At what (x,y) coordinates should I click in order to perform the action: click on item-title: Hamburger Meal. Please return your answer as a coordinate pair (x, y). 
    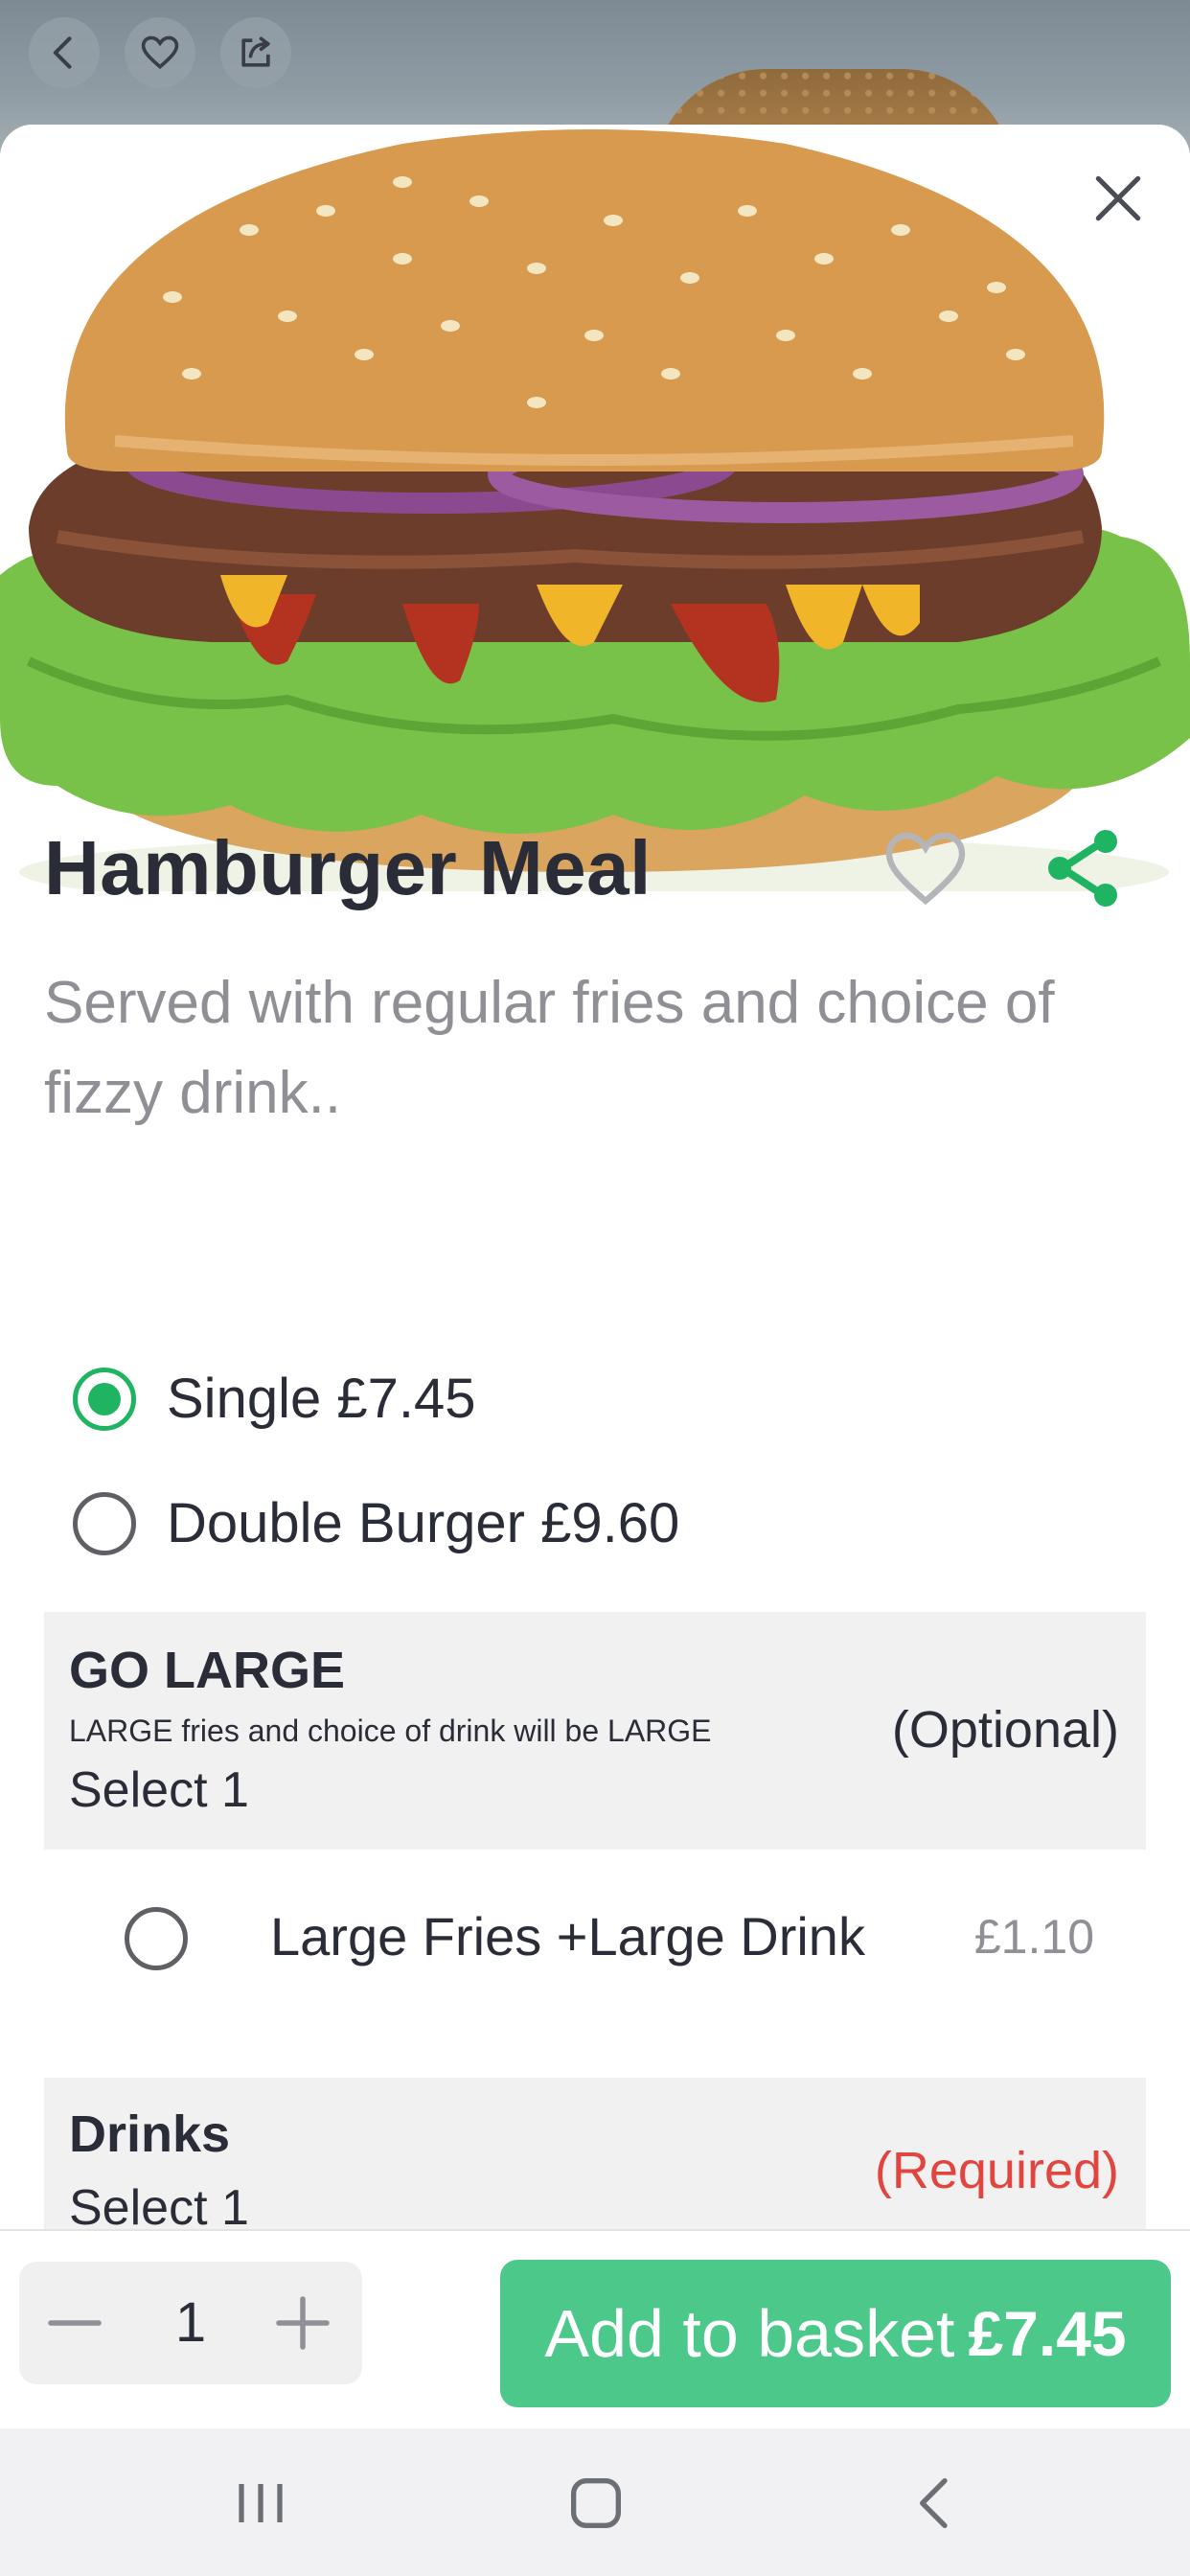
    Looking at the image, I should click on (348, 867).